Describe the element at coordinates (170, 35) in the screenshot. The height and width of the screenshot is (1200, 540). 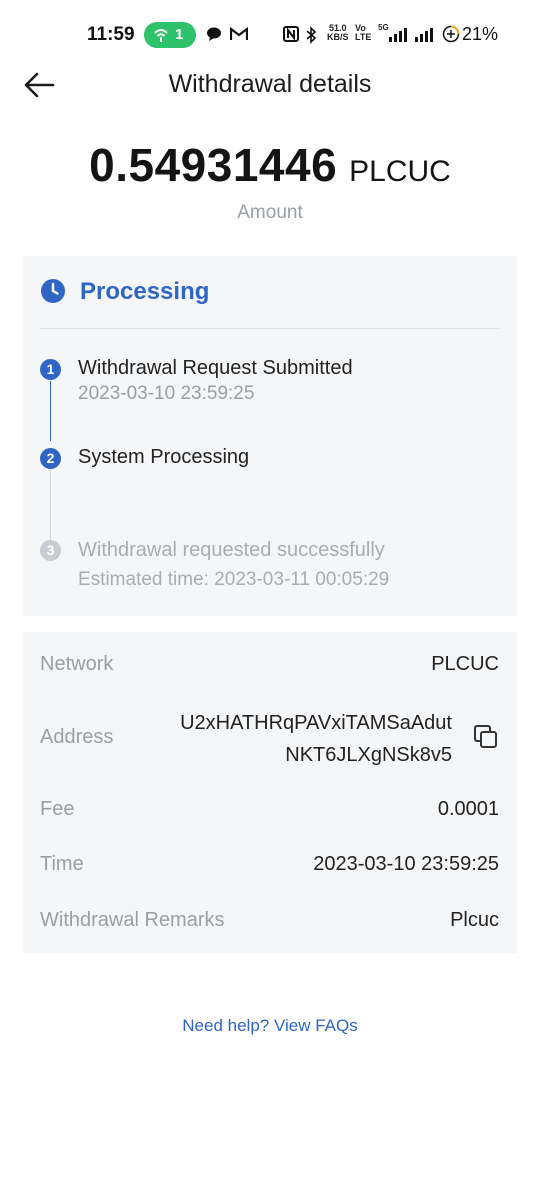
I see `hotspot-badge: 1` at that location.